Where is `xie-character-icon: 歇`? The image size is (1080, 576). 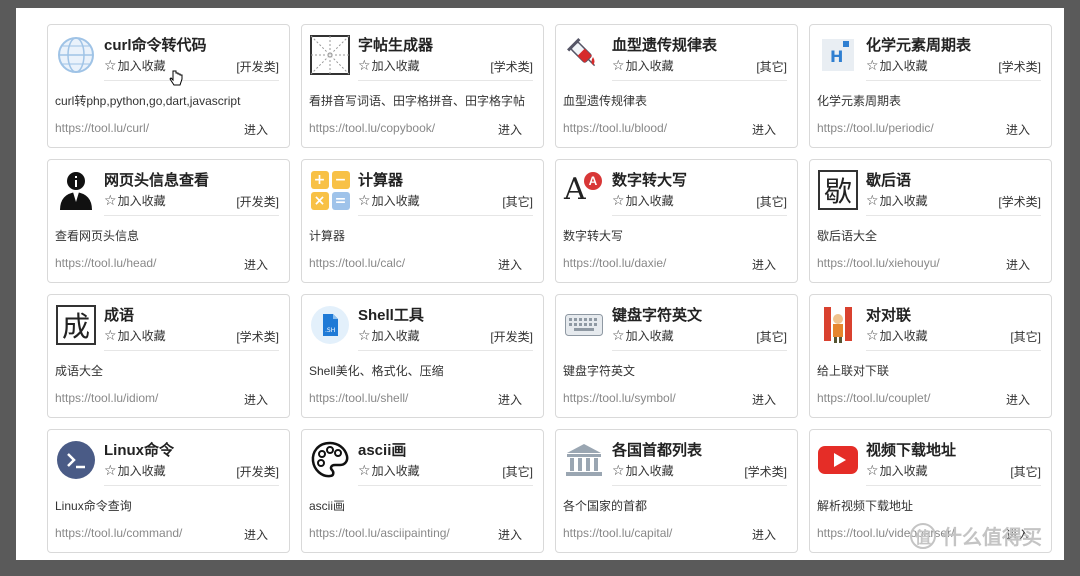
xie-character-icon: 歇 is located at coordinates (838, 190).